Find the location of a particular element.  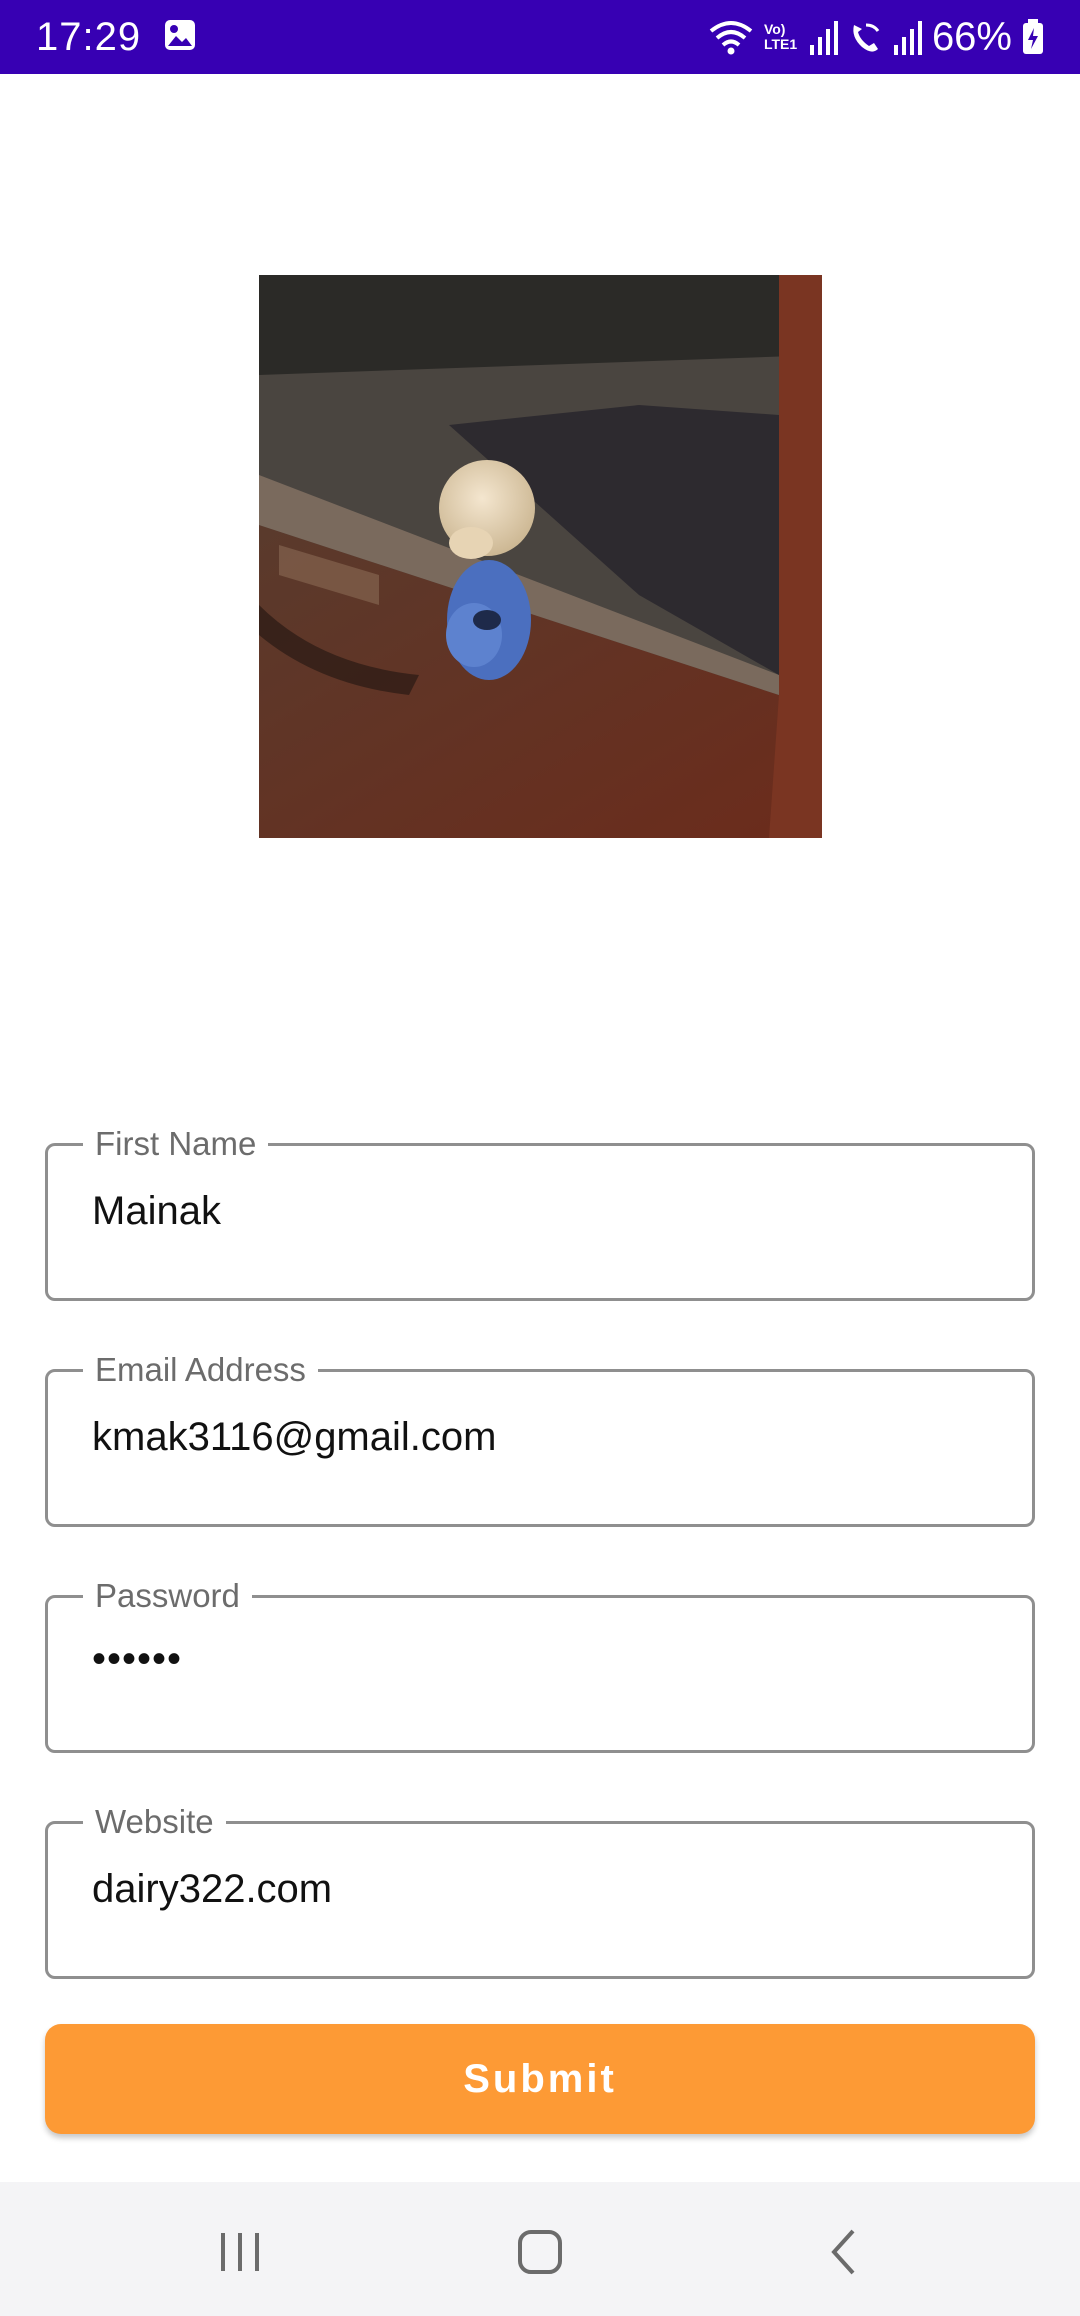

website-label: Website is located at coordinates (154, 1822).